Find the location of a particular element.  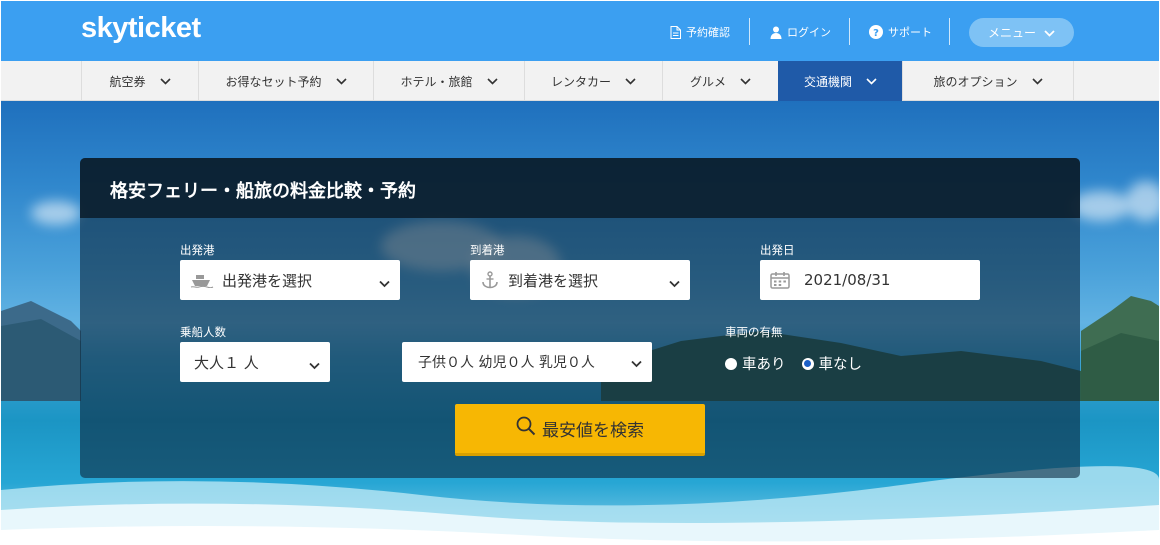

nav-item-set-deals: お得なセット予約 is located at coordinates (285, 81).